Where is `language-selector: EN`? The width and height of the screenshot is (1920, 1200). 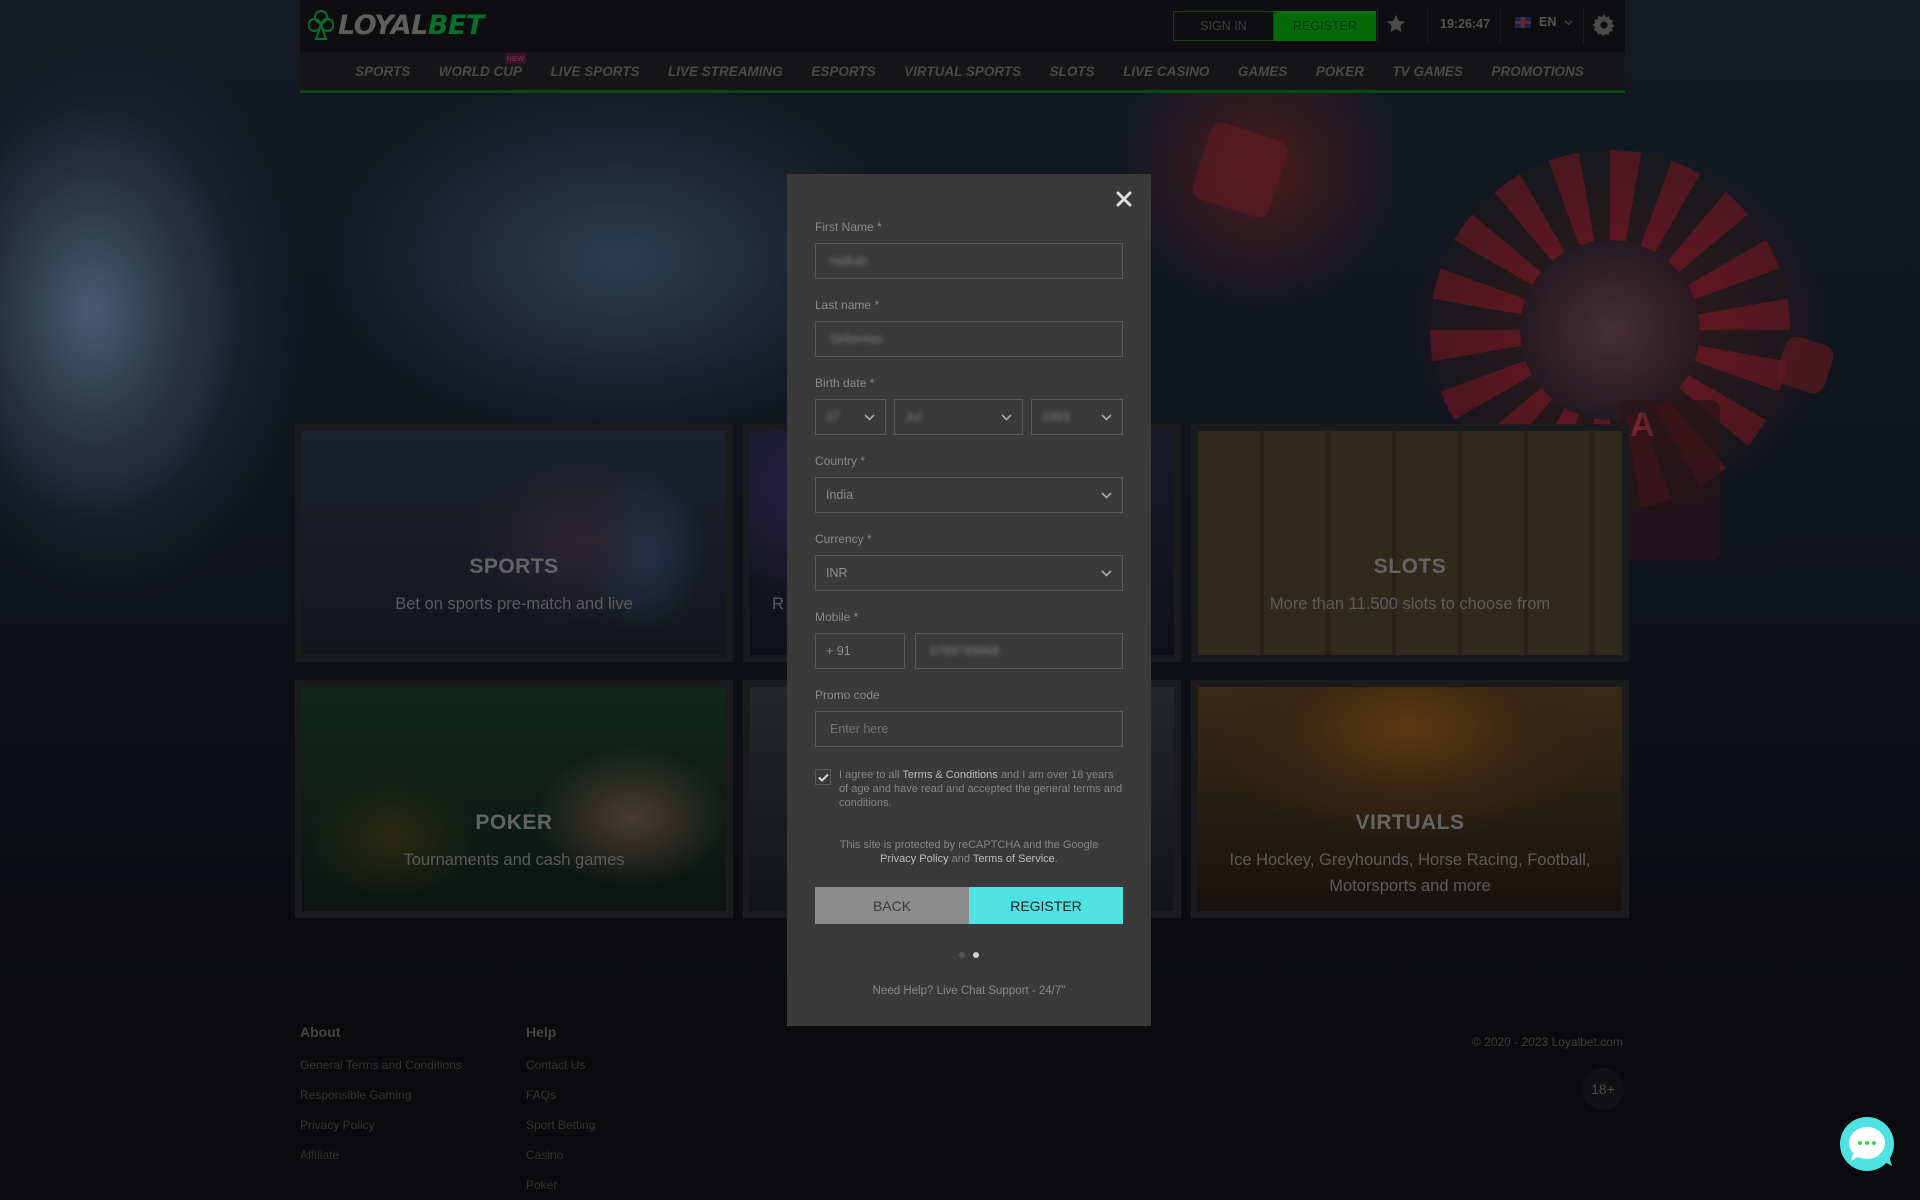 language-selector: EN is located at coordinates (1544, 22).